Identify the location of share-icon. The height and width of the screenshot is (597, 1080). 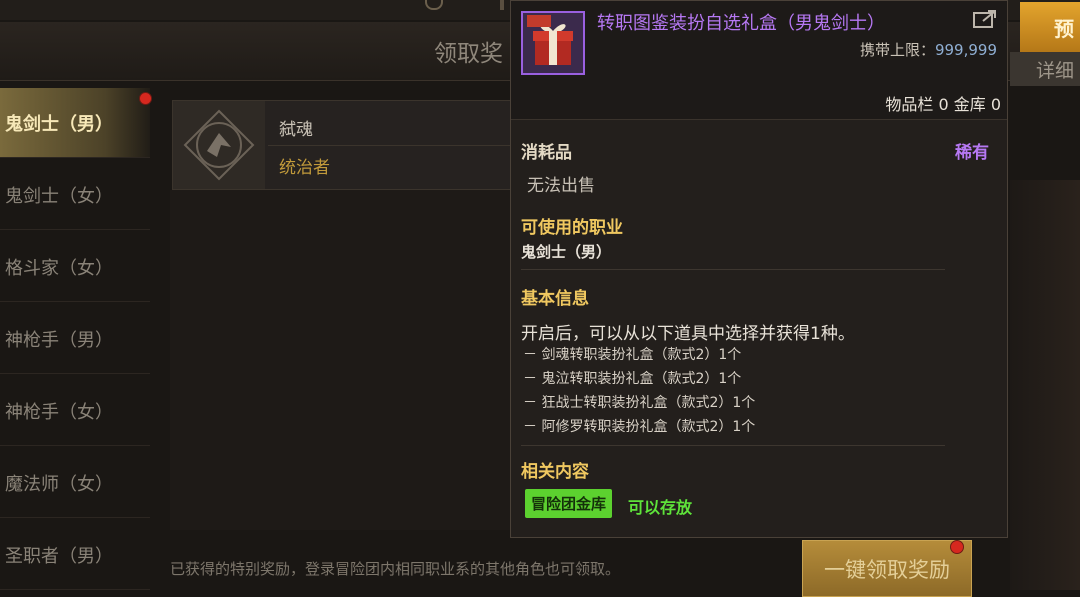
(985, 19).